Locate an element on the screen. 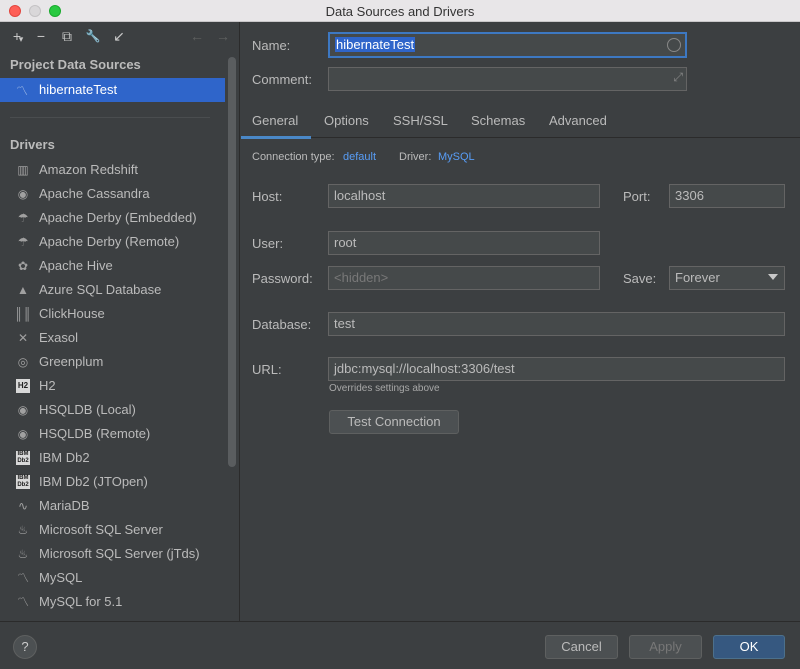  tab-advanced: Advanced is located at coordinates (578, 120).